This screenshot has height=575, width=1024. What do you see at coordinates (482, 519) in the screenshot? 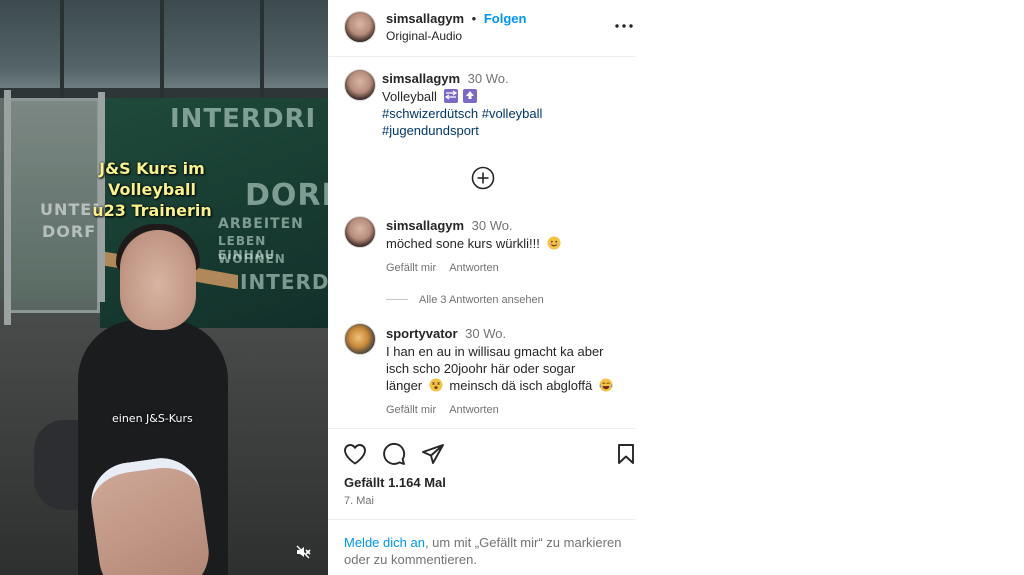
I see `footer-divider` at bounding box center [482, 519].